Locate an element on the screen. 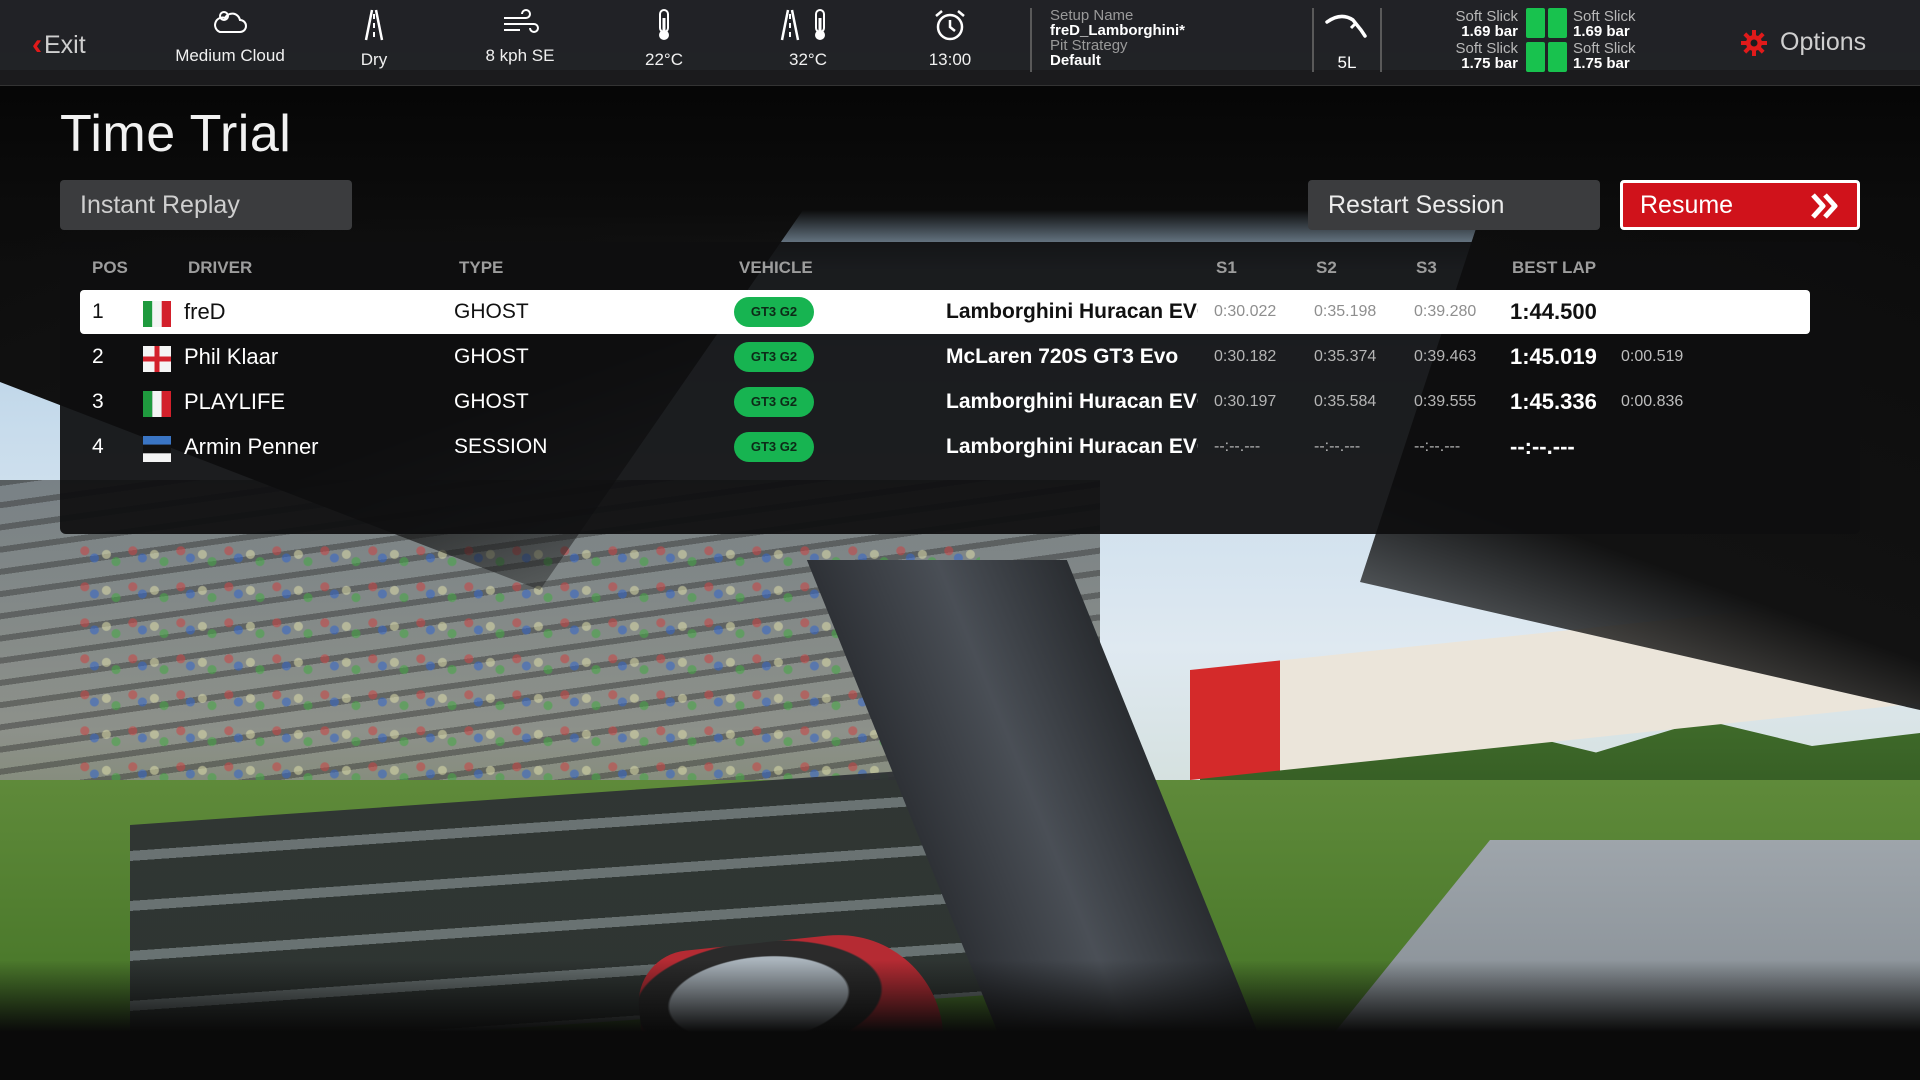 Image resolution: width=1920 pixels, height=1080 pixels. row-position: 1 is located at coordinates (98, 311).